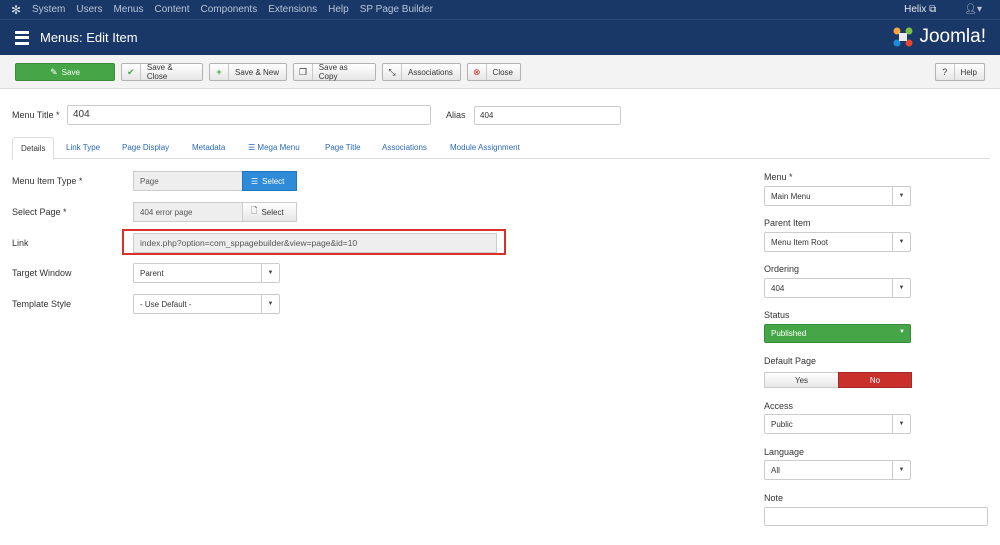 The height and width of the screenshot is (545, 1000). Describe the element at coordinates (229, 9) in the screenshot. I see `menu-components: Components` at that location.